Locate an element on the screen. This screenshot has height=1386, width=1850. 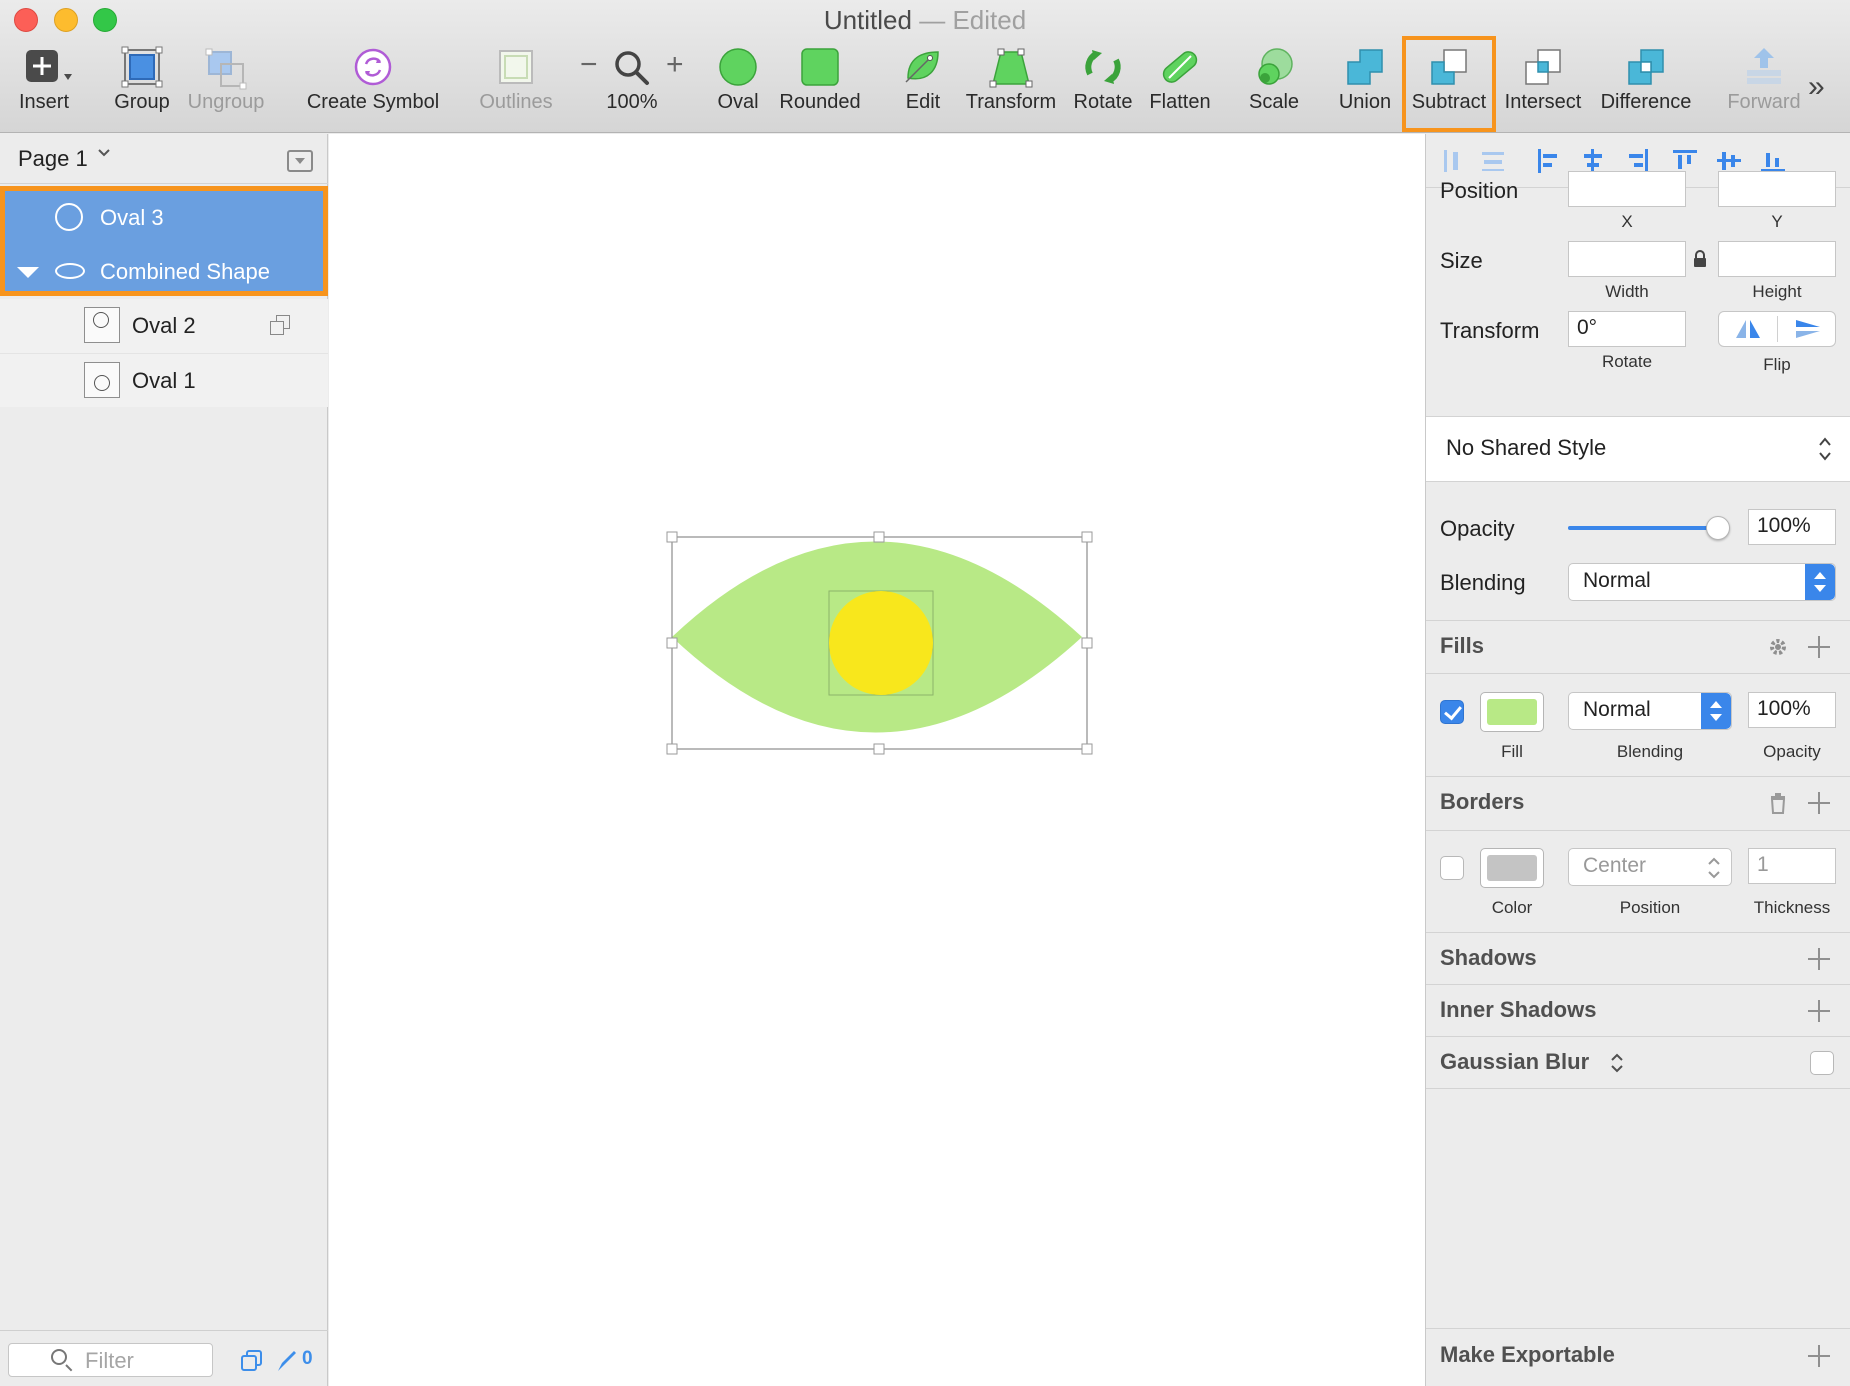
ungroup-button: Ungroup is located at coordinates (226, 84).